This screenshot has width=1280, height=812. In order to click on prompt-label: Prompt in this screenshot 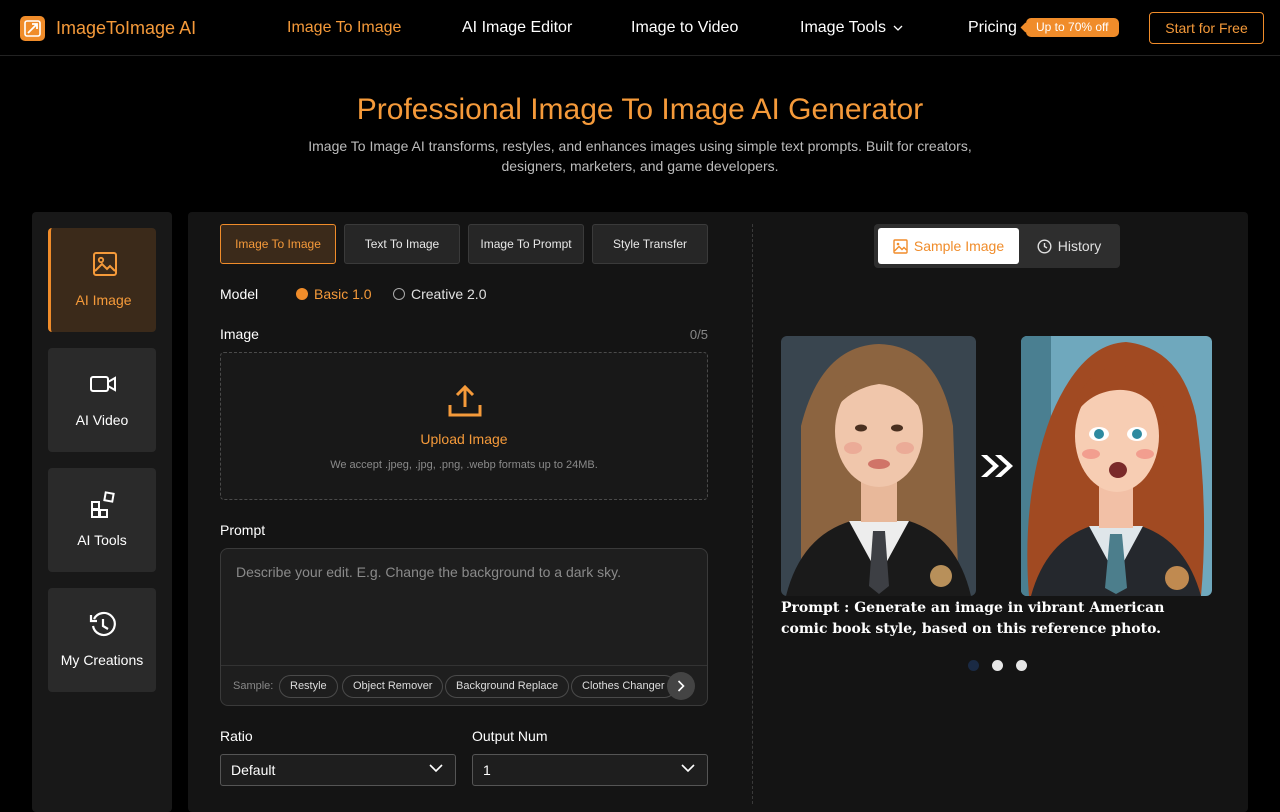, I will do `click(243, 530)`.